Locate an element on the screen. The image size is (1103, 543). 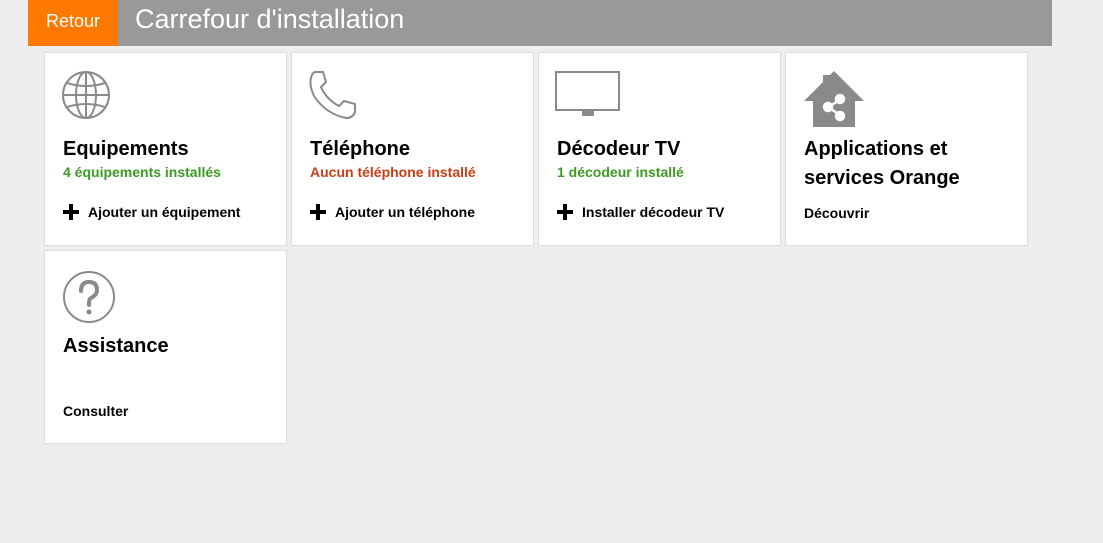
tile-title: Applications et services Orange is located at coordinates (882, 163).